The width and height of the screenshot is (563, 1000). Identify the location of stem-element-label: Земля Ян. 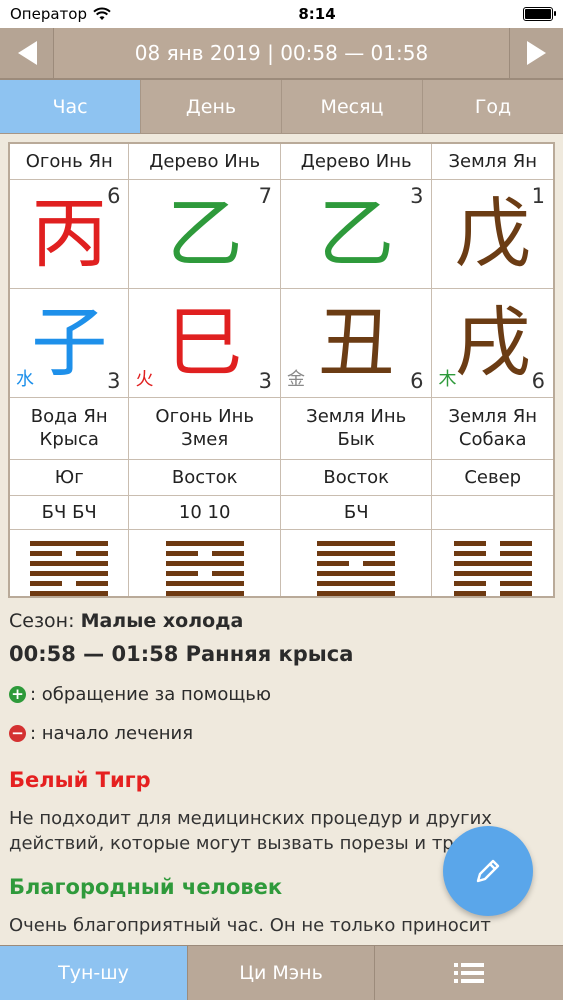
(493, 161).